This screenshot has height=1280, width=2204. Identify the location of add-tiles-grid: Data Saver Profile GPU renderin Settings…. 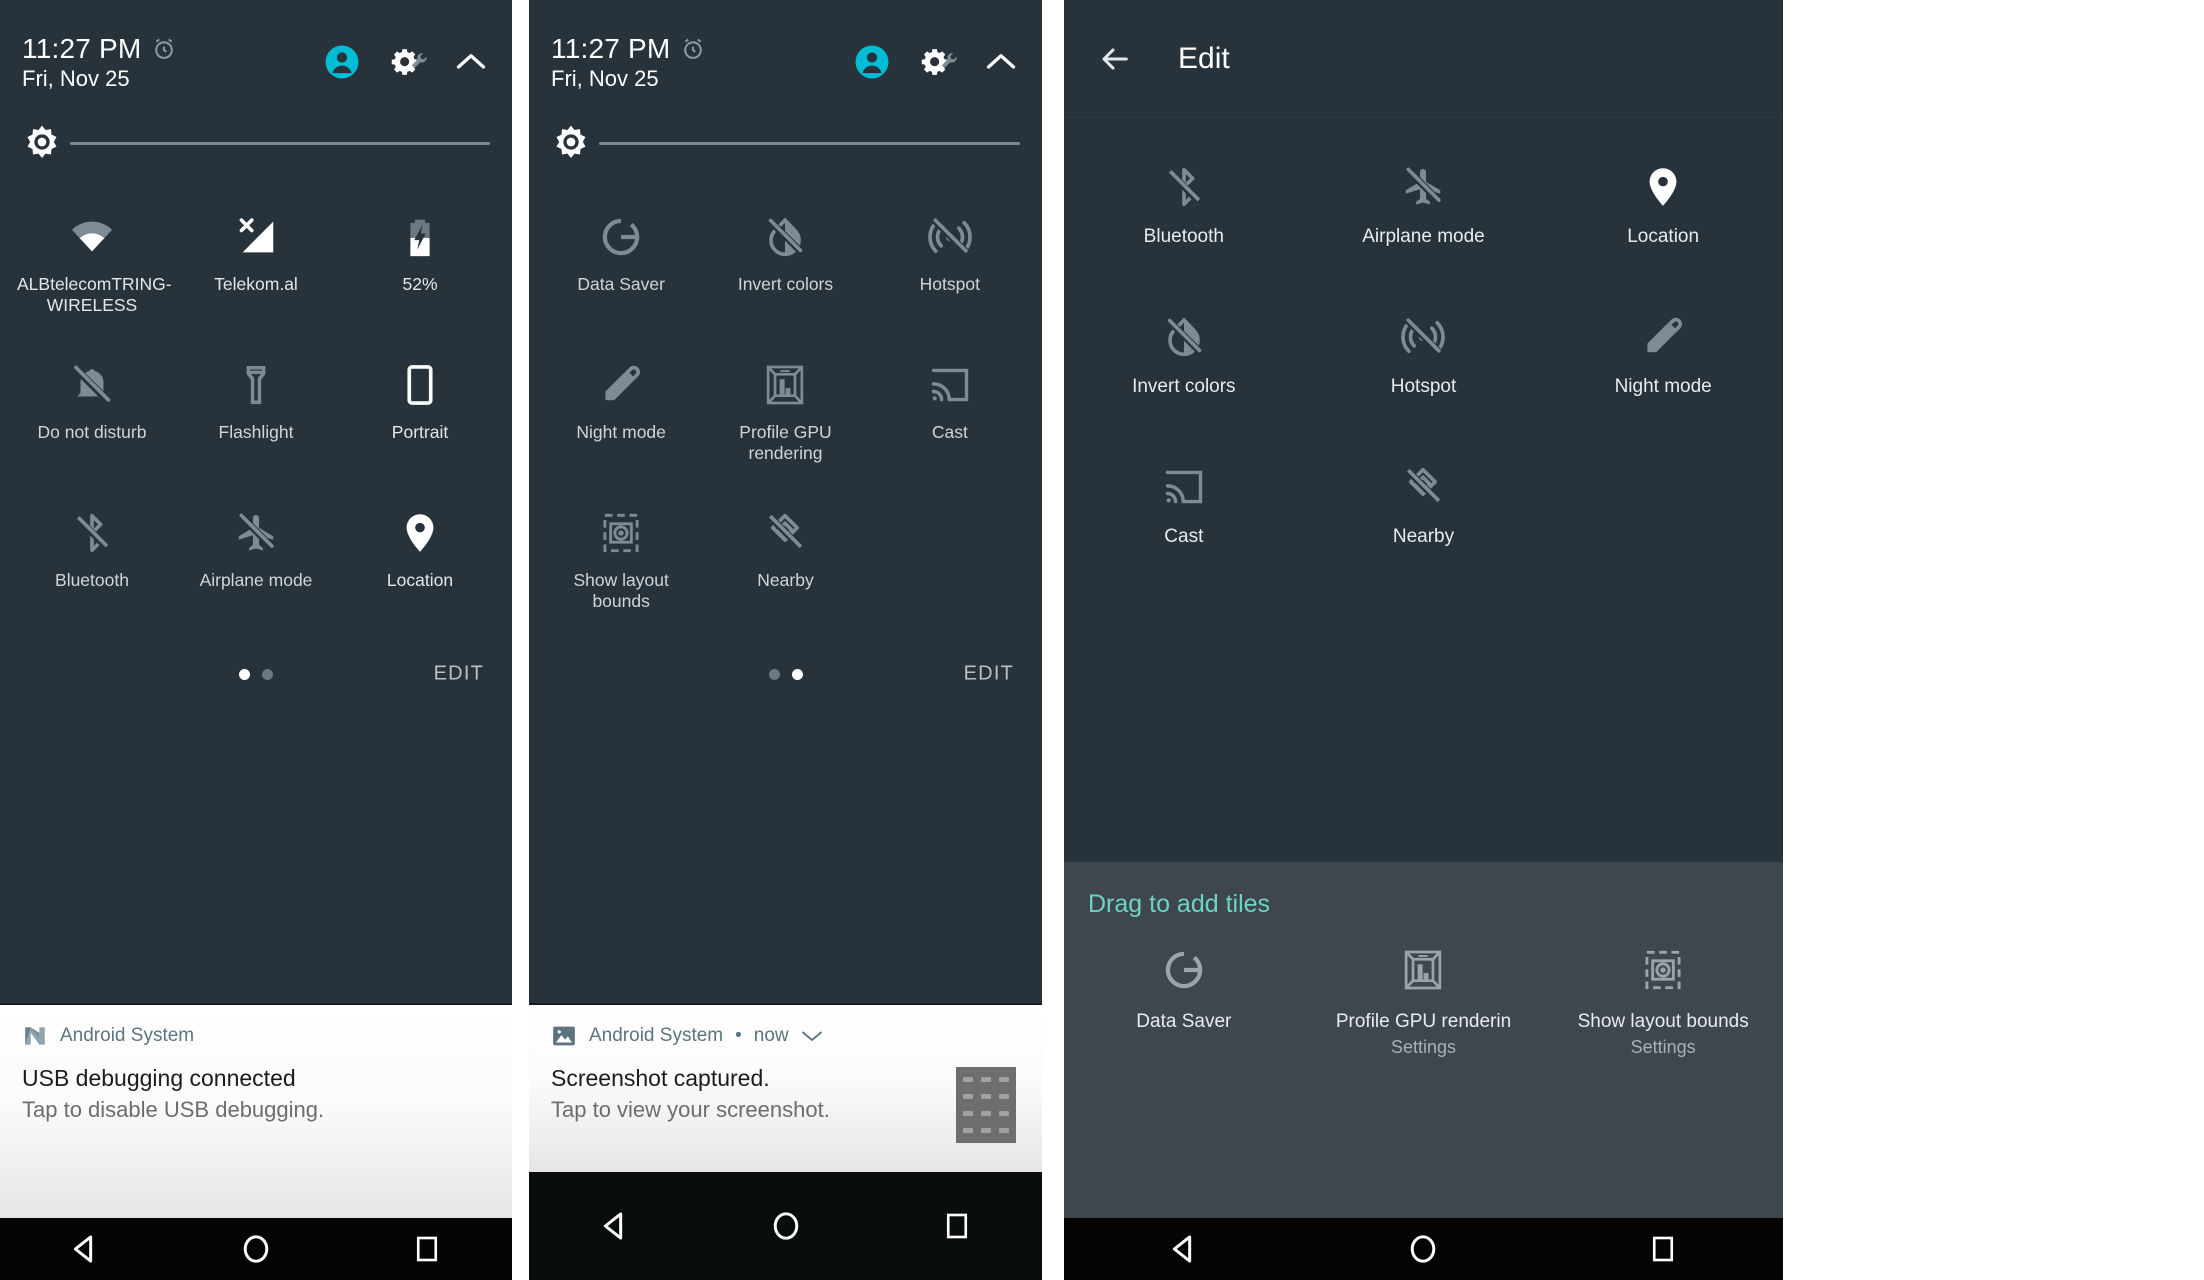
(1423, 988).